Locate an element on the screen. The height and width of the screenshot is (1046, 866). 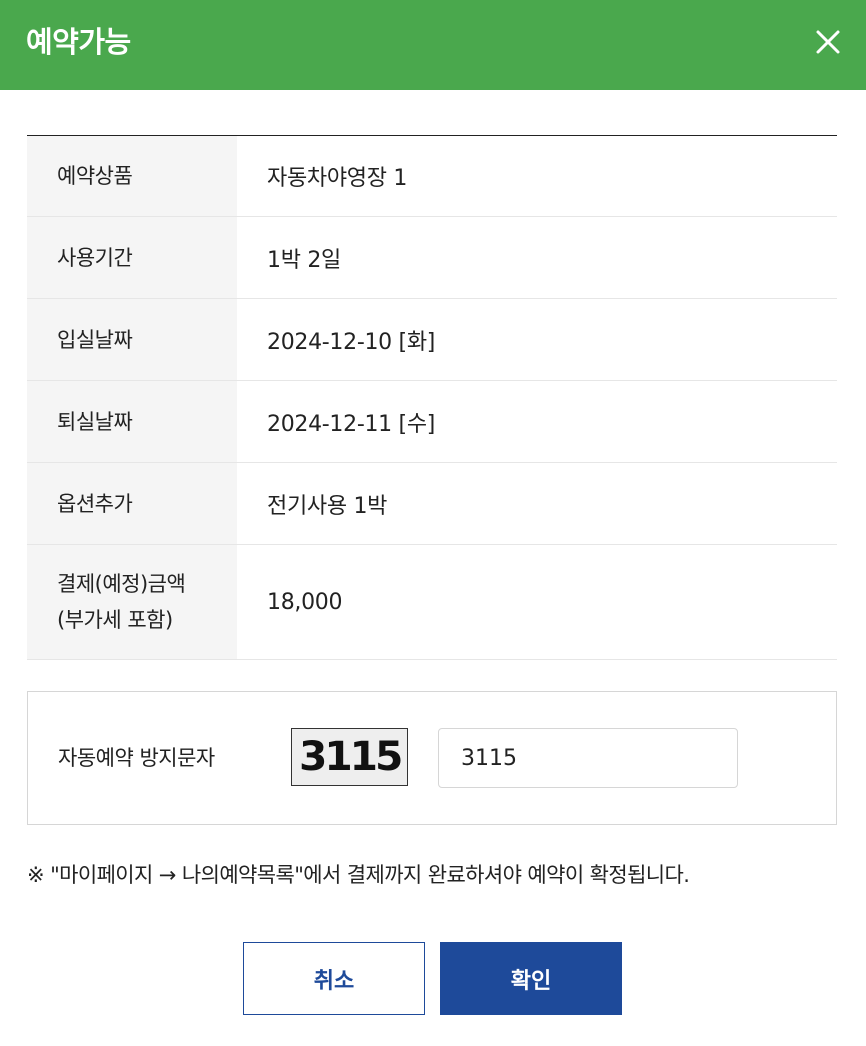
table-row: 결제(예정)금액 (부가세 포함) 18,000 is located at coordinates (432, 602).